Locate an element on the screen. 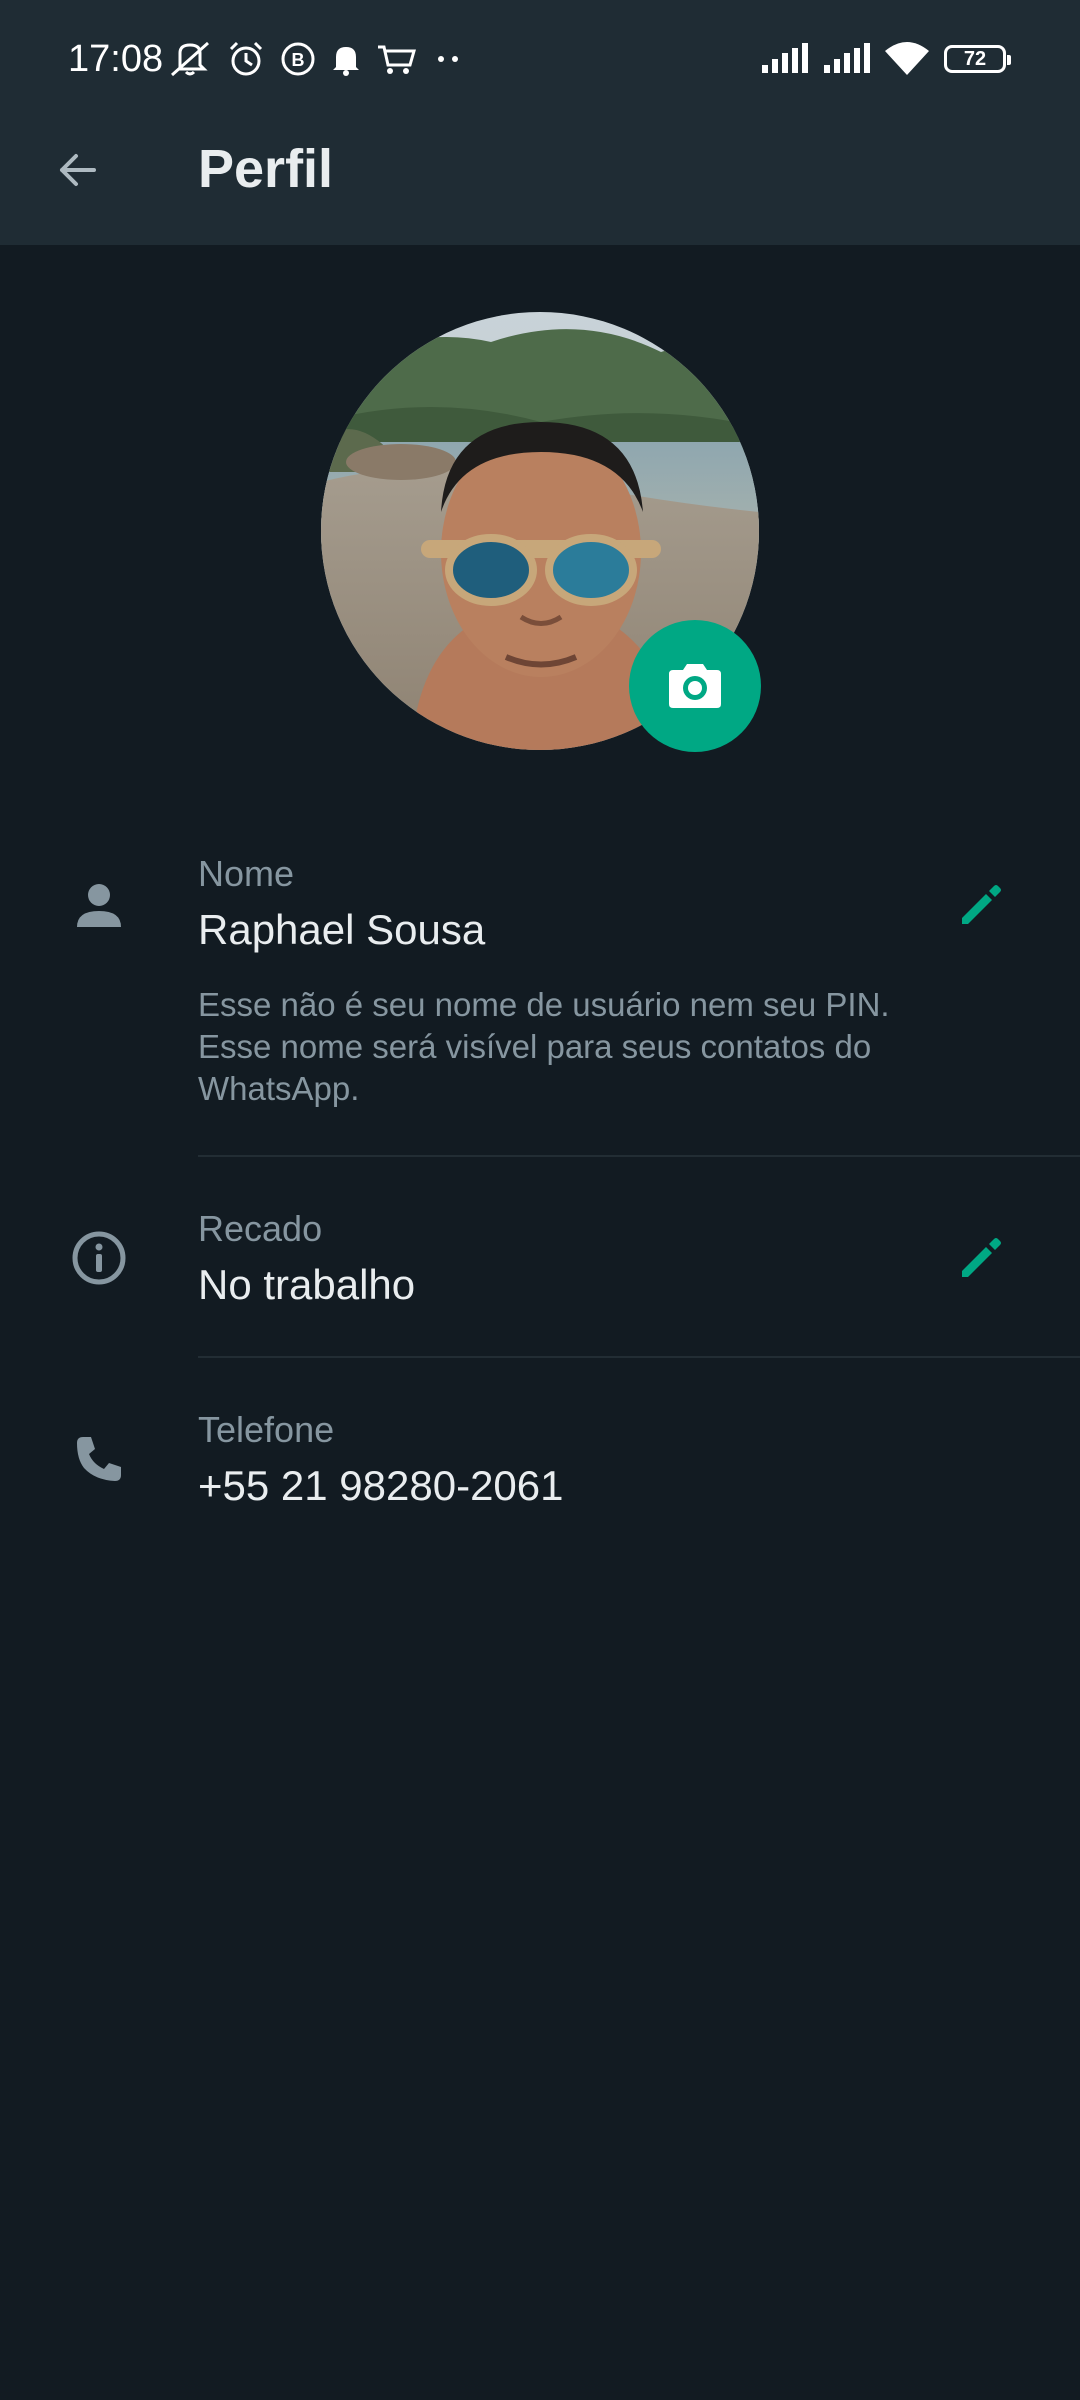 The width and height of the screenshot is (1080, 2400). page-title: Perfil is located at coordinates (266, 169).